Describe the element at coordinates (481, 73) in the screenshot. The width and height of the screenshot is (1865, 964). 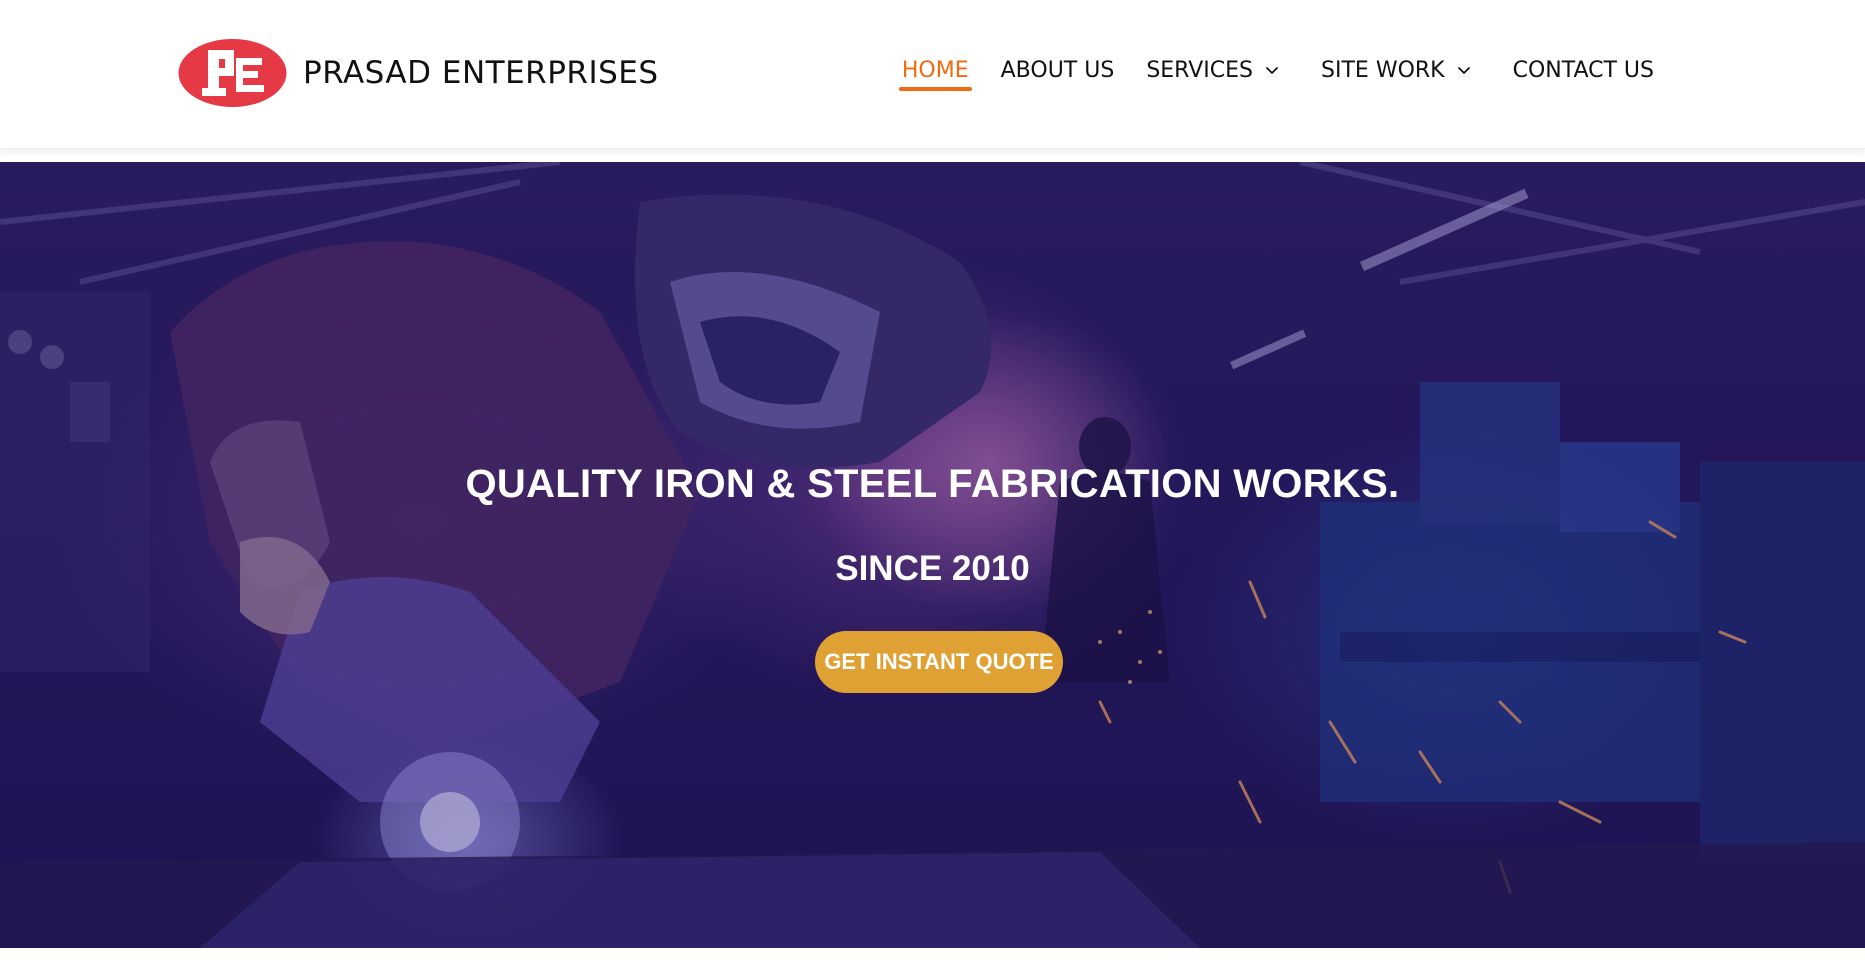
I see `brand-name: PRASAD ENTERPRISES` at that location.